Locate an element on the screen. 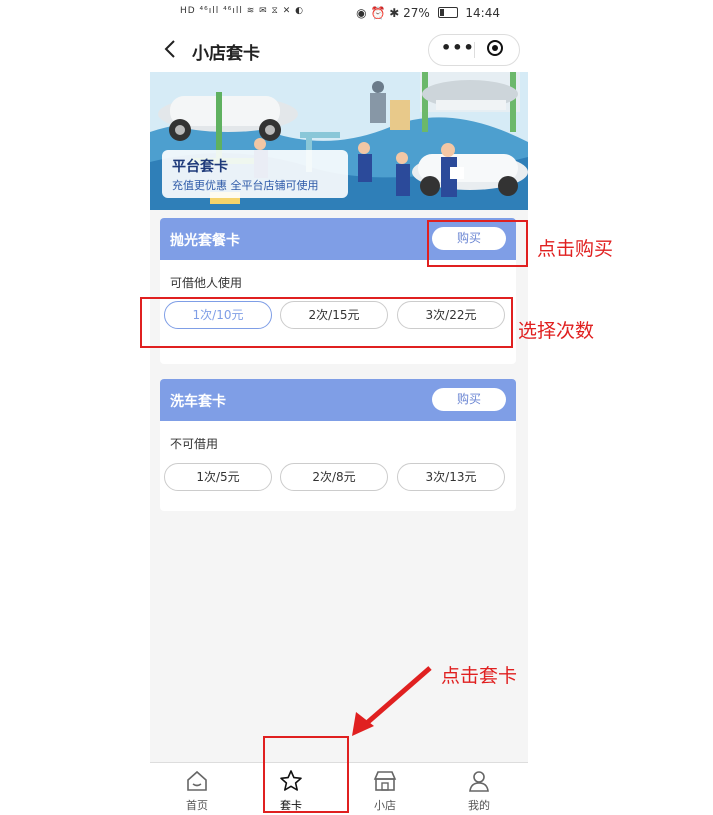 The image size is (713, 815). tab-shop: 小店 is located at coordinates (385, 789).